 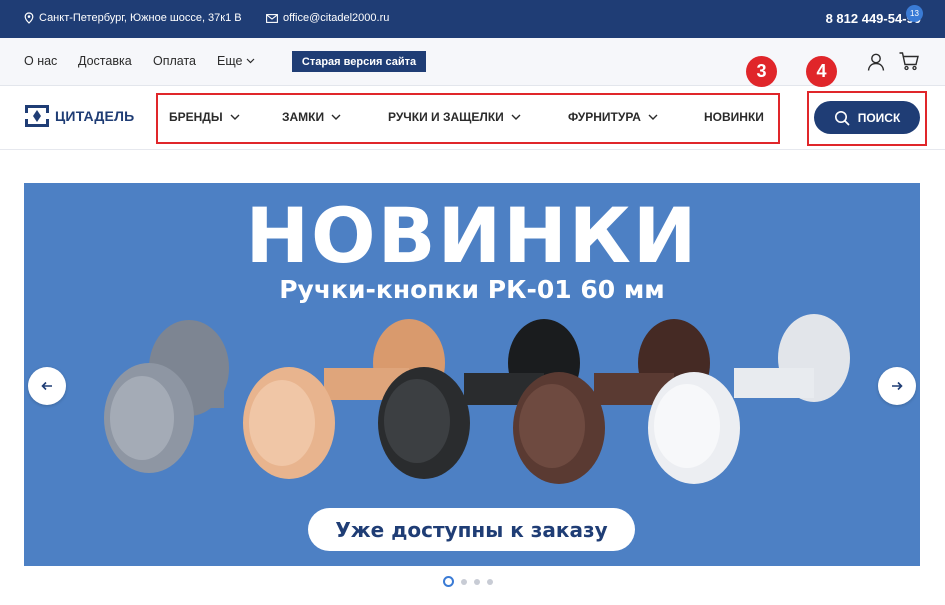 I want to click on menu-annotation-box, so click(x=468, y=118).